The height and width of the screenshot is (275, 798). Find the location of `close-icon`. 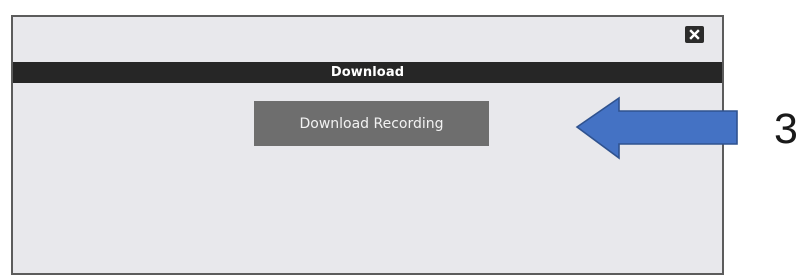

close-icon is located at coordinates (694, 34).